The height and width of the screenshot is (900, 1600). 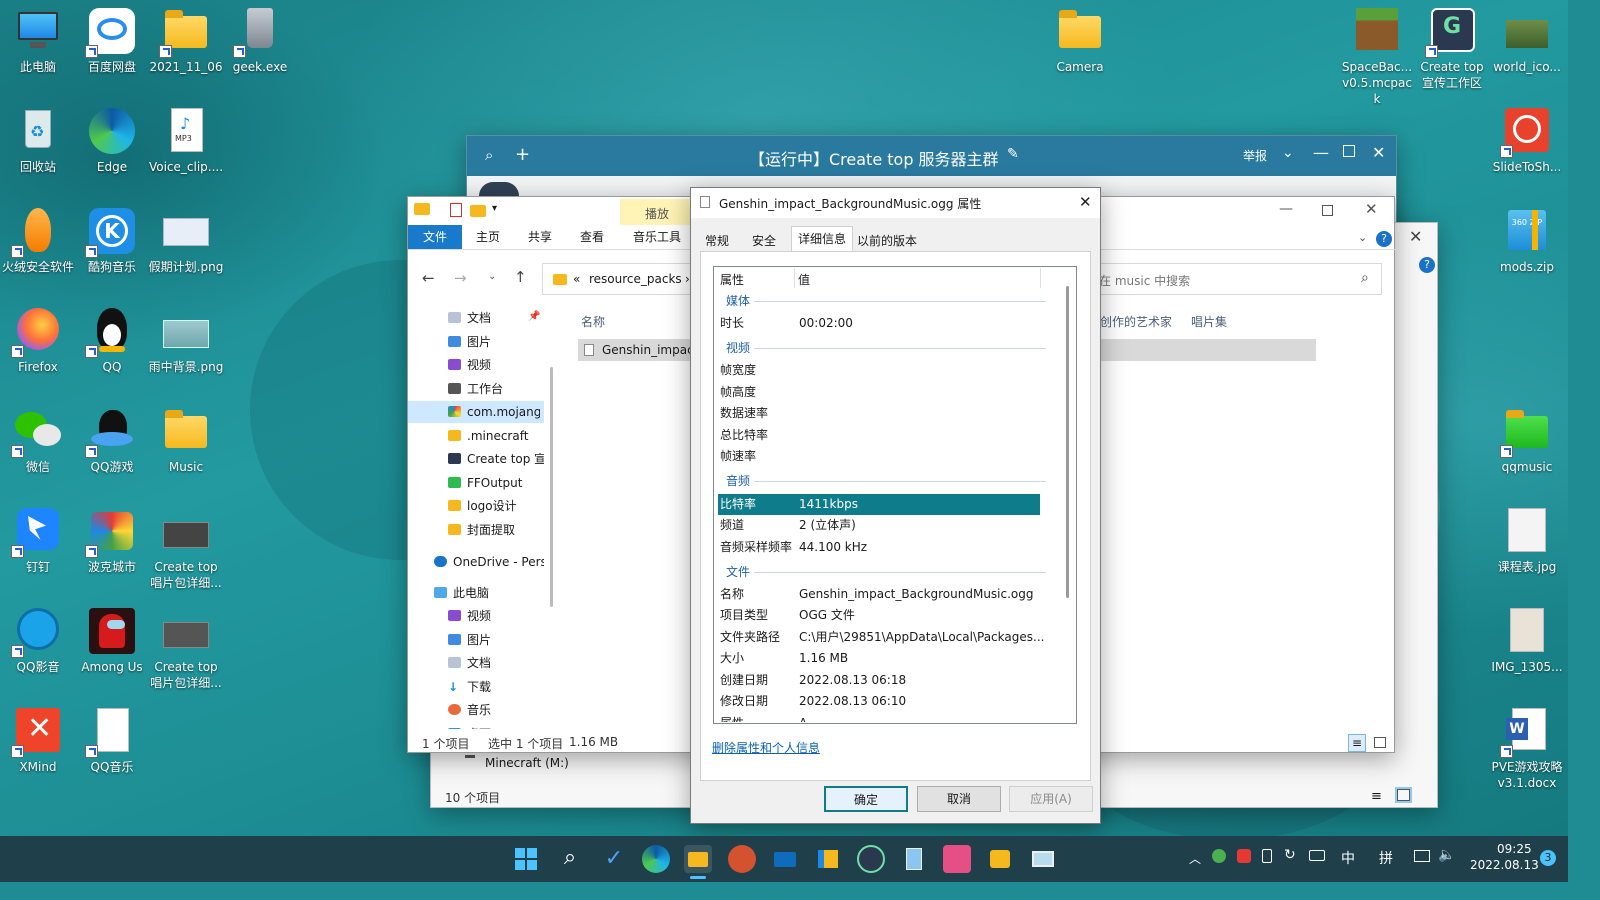 I want to click on file-manager-icon, so click(x=828, y=859).